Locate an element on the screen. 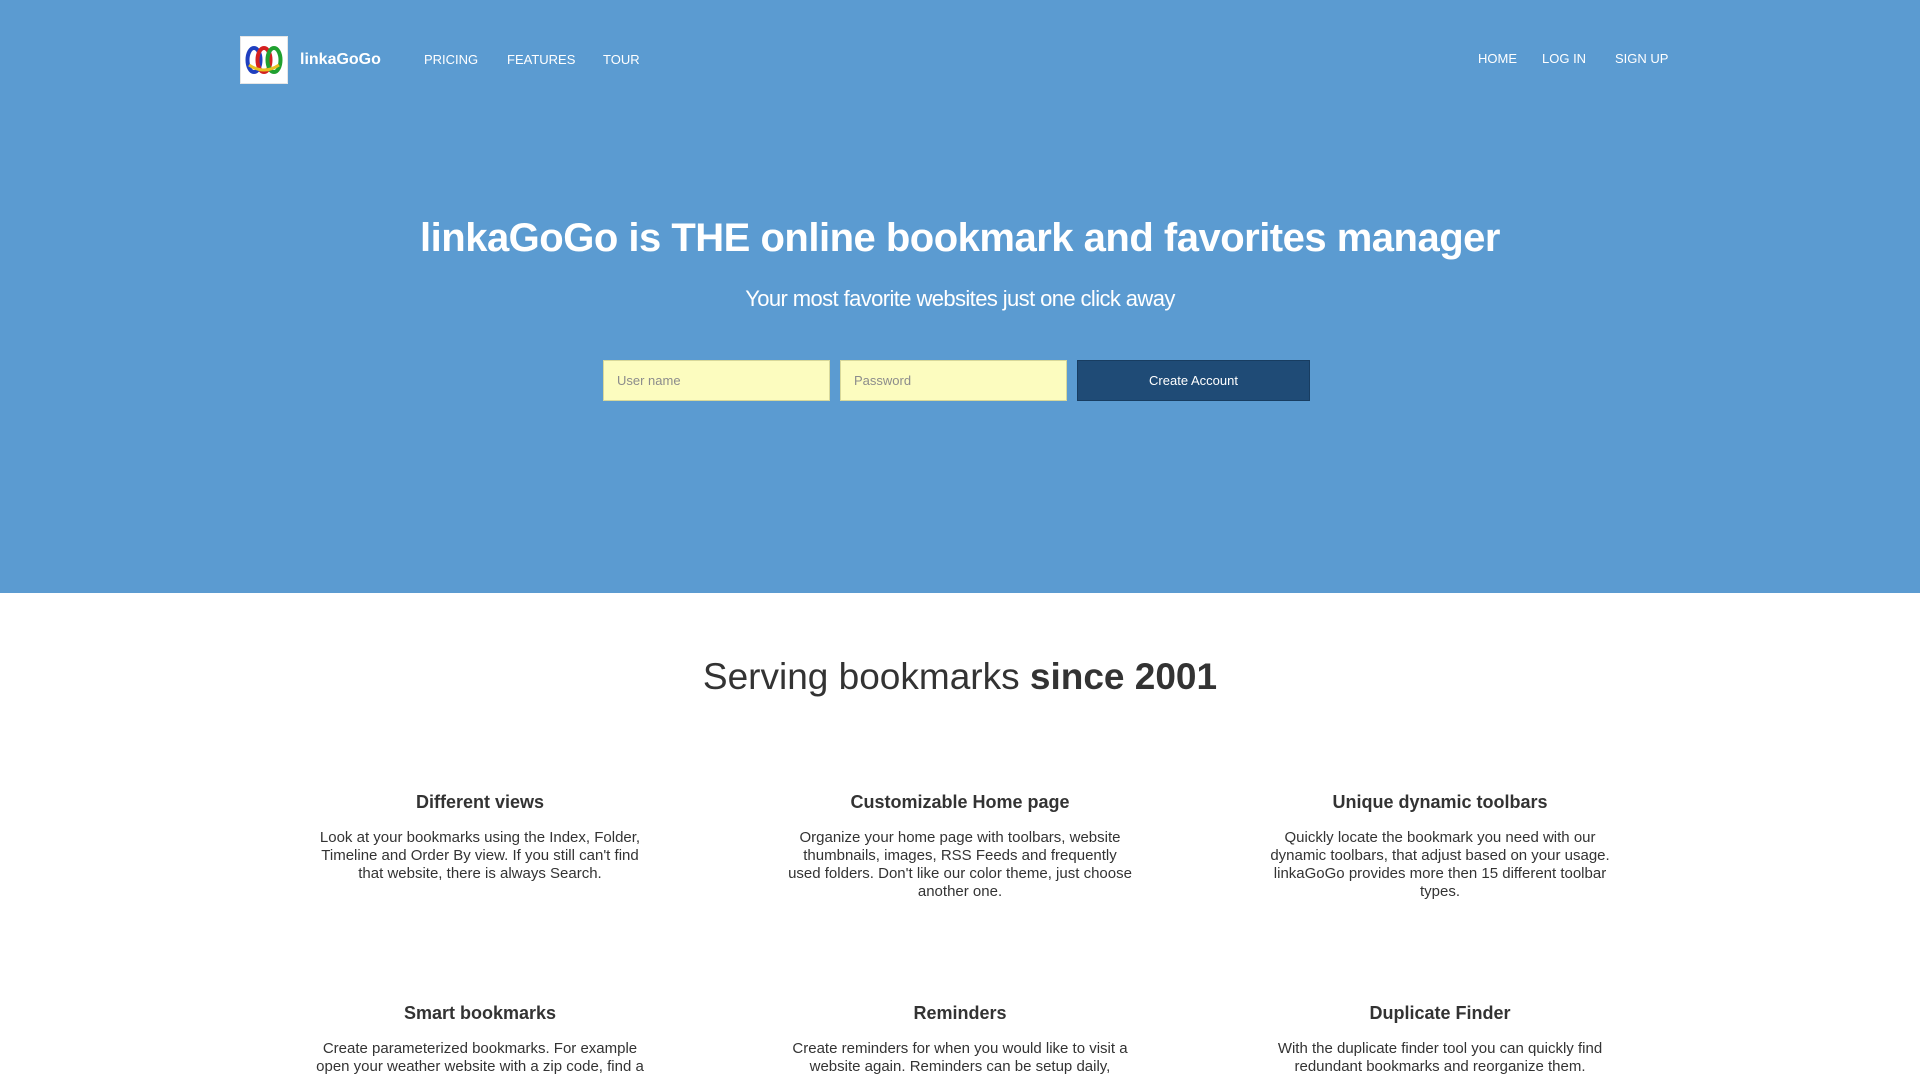 Image resolution: width=1920 pixels, height=1080 pixels. section-title: Serving bookmarks since 2001 is located at coordinates (960, 677).